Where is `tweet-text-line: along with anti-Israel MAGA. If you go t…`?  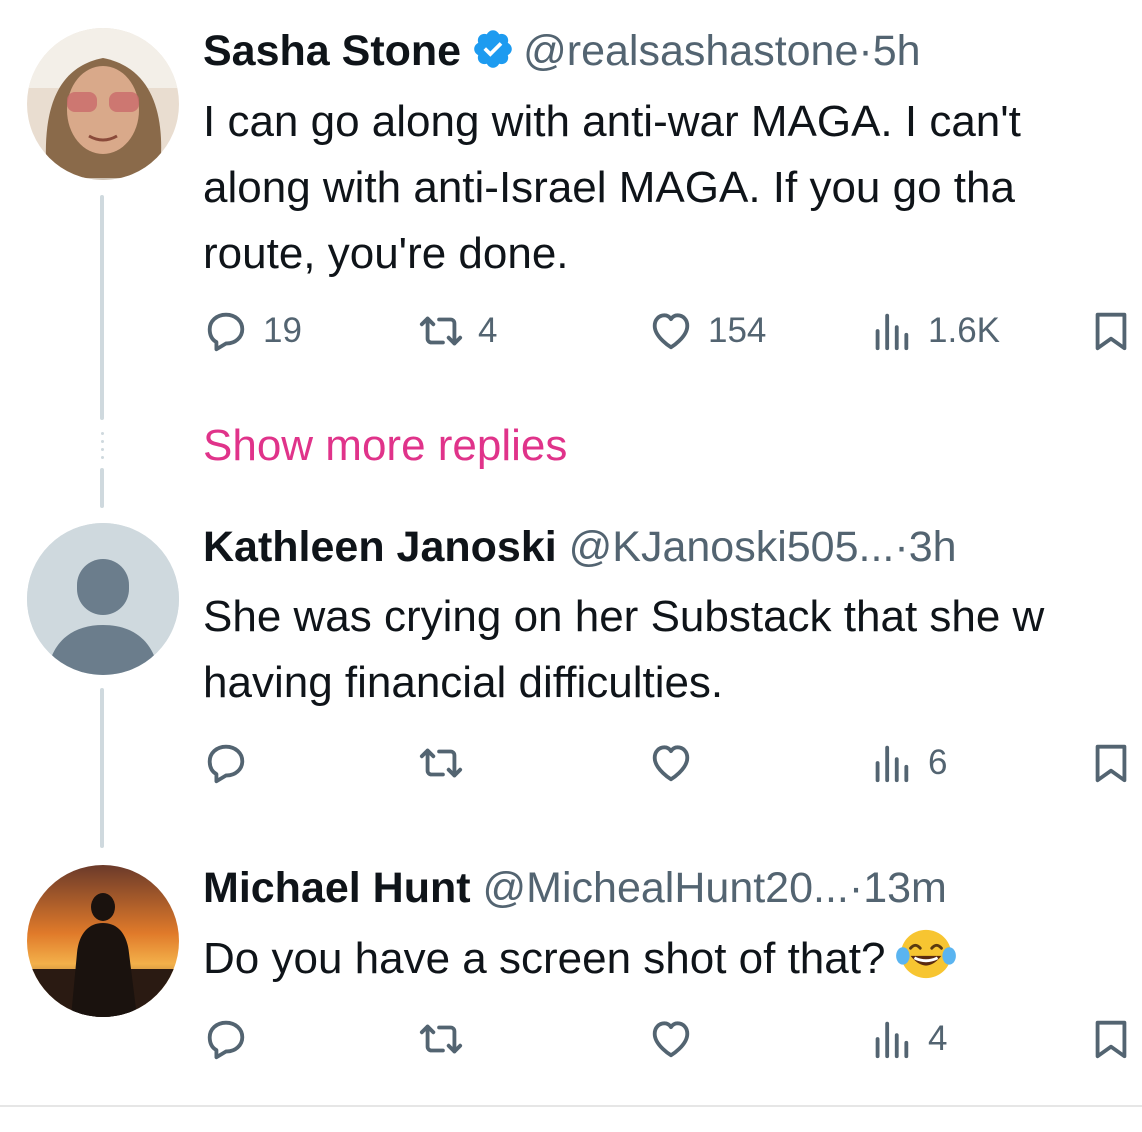 tweet-text-line: along with anti-Israel MAGA. If you go t… is located at coordinates (609, 187).